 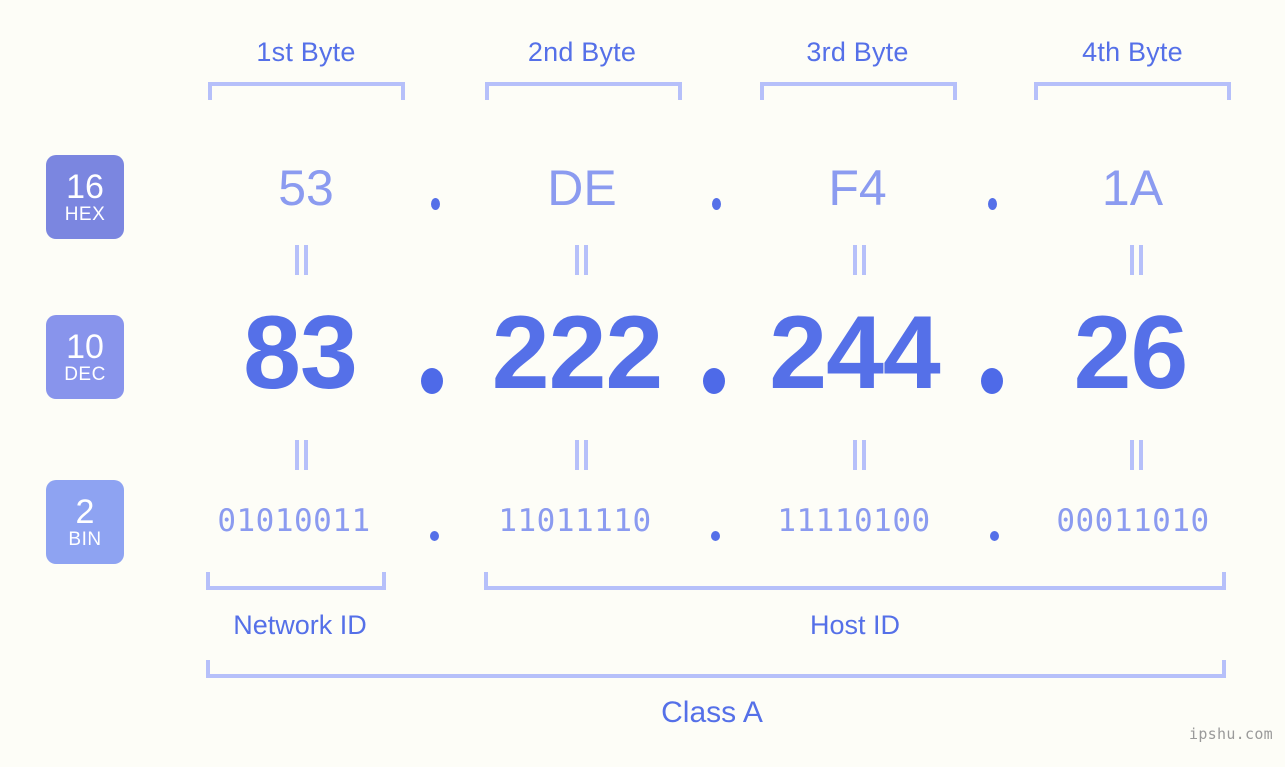 What do you see at coordinates (854, 521) in the screenshot?
I see `bin-byte-3: 11110100` at bounding box center [854, 521].